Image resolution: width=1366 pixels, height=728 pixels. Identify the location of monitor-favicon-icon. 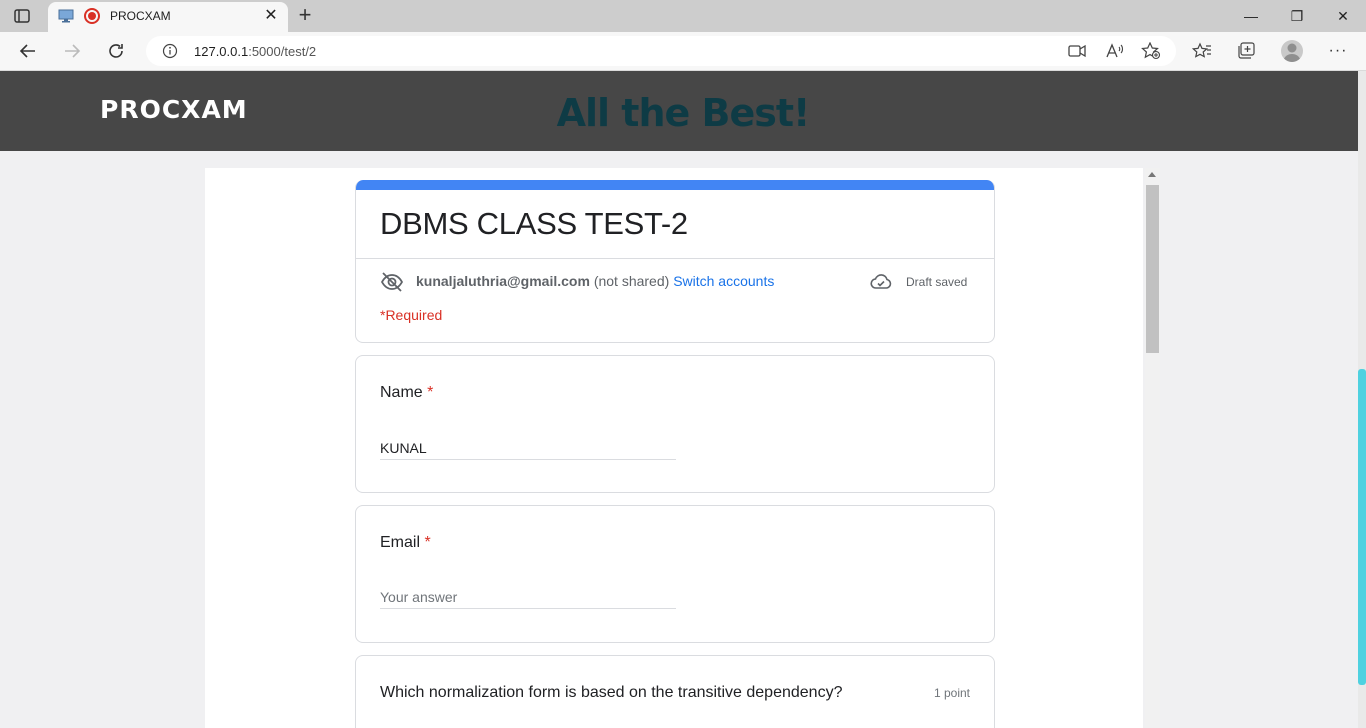
(66, 16).